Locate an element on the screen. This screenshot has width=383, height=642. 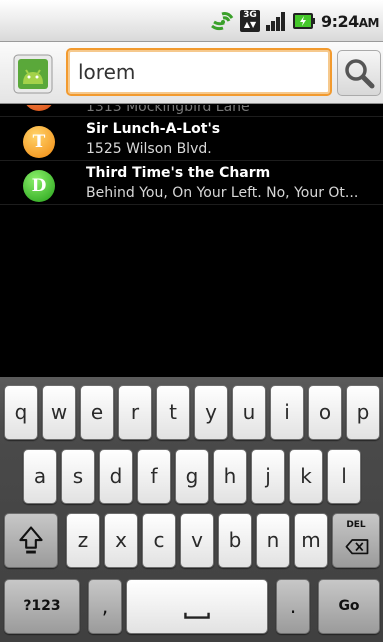
search-button is located at coordinates (359, 73).